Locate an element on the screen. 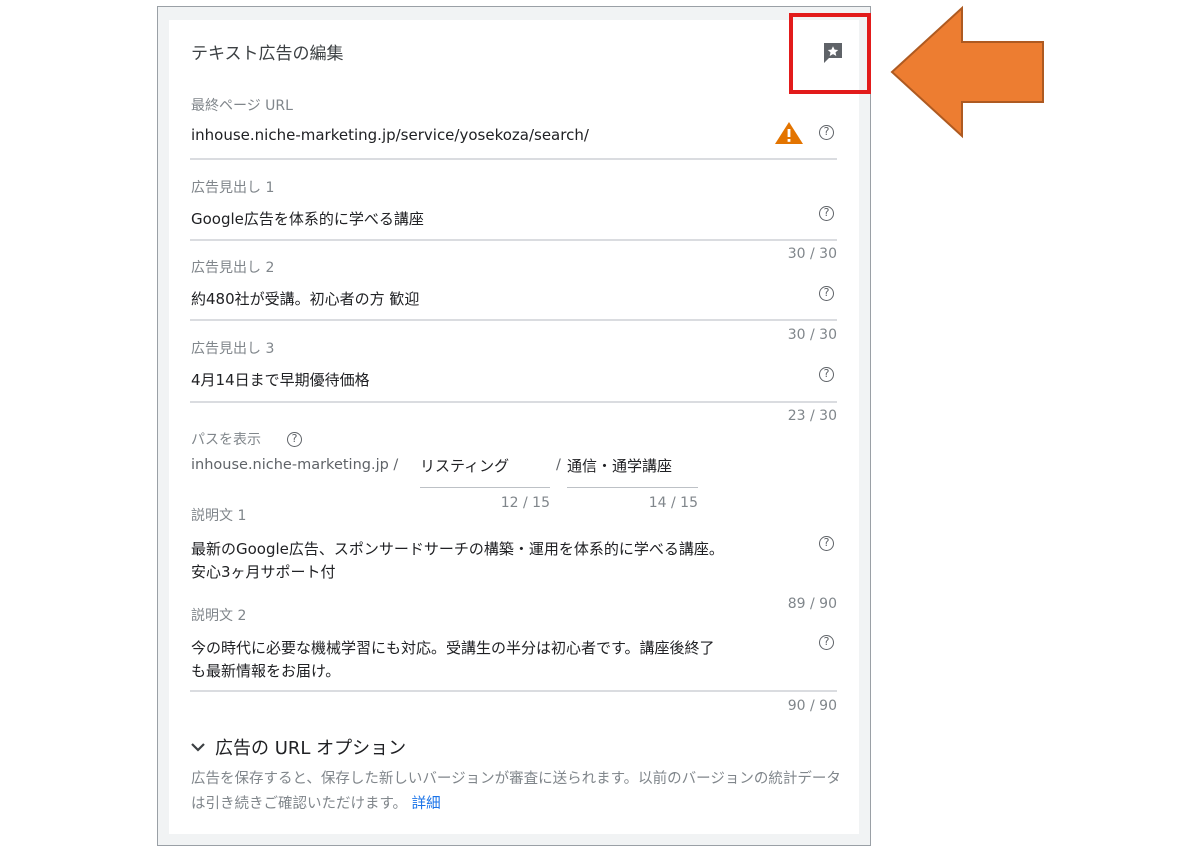  highlight-box is located at coordinates (830, 53).